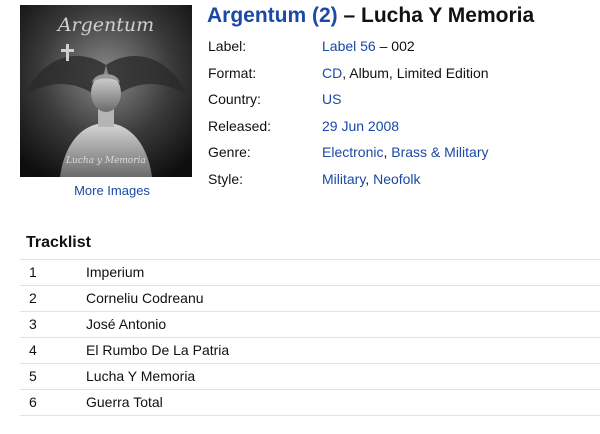 The width and height of the screenshot is (600, 434). What do you see at coordinates (240, 125) in the screenshot?
I see `released-key: Released:` at bounding box center [240, 125].